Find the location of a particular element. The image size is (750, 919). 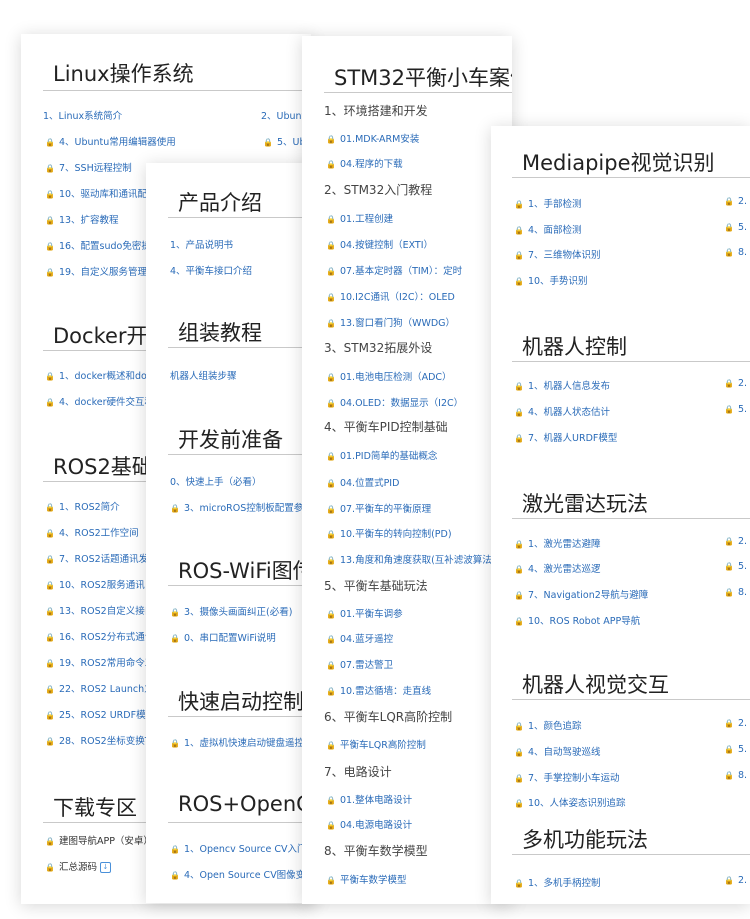

link-stm32-item: 🔒 01.平衡车调参 is located at coordinates (364, 613).